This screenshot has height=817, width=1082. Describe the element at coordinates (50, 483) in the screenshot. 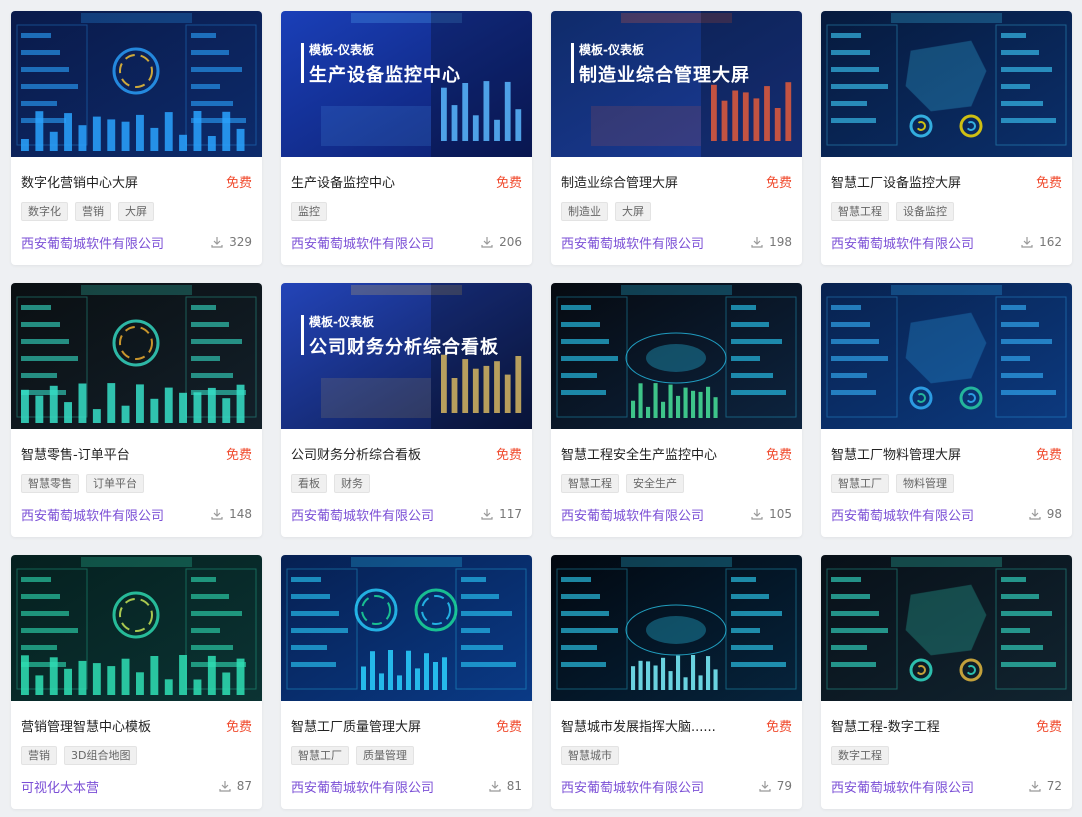

I see `tag: 智慧零售` at that location.